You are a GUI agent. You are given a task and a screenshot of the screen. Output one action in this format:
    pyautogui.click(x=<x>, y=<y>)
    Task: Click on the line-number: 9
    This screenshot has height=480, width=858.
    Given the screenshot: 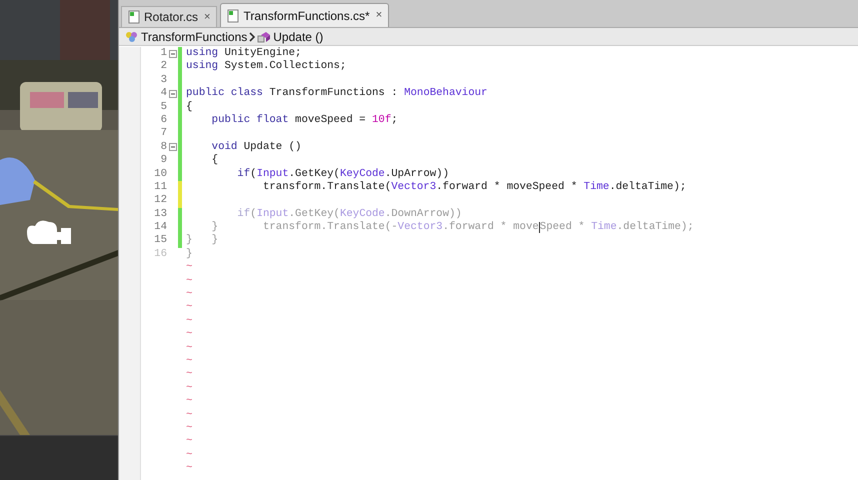 What is the action you would take?
    pyautogui.click(x=164, y=161)
    